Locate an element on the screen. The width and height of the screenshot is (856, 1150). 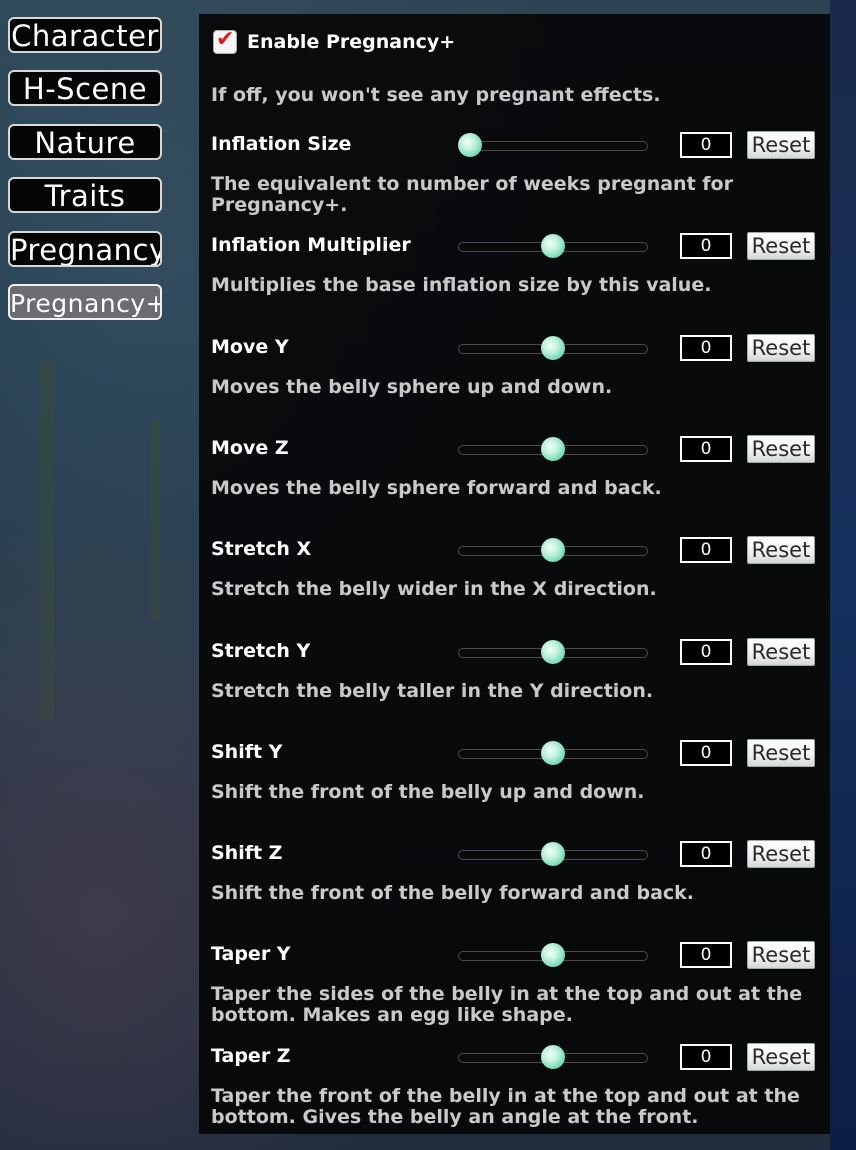
checkmark-icon: ✔ is located at coordinates (225, 39).